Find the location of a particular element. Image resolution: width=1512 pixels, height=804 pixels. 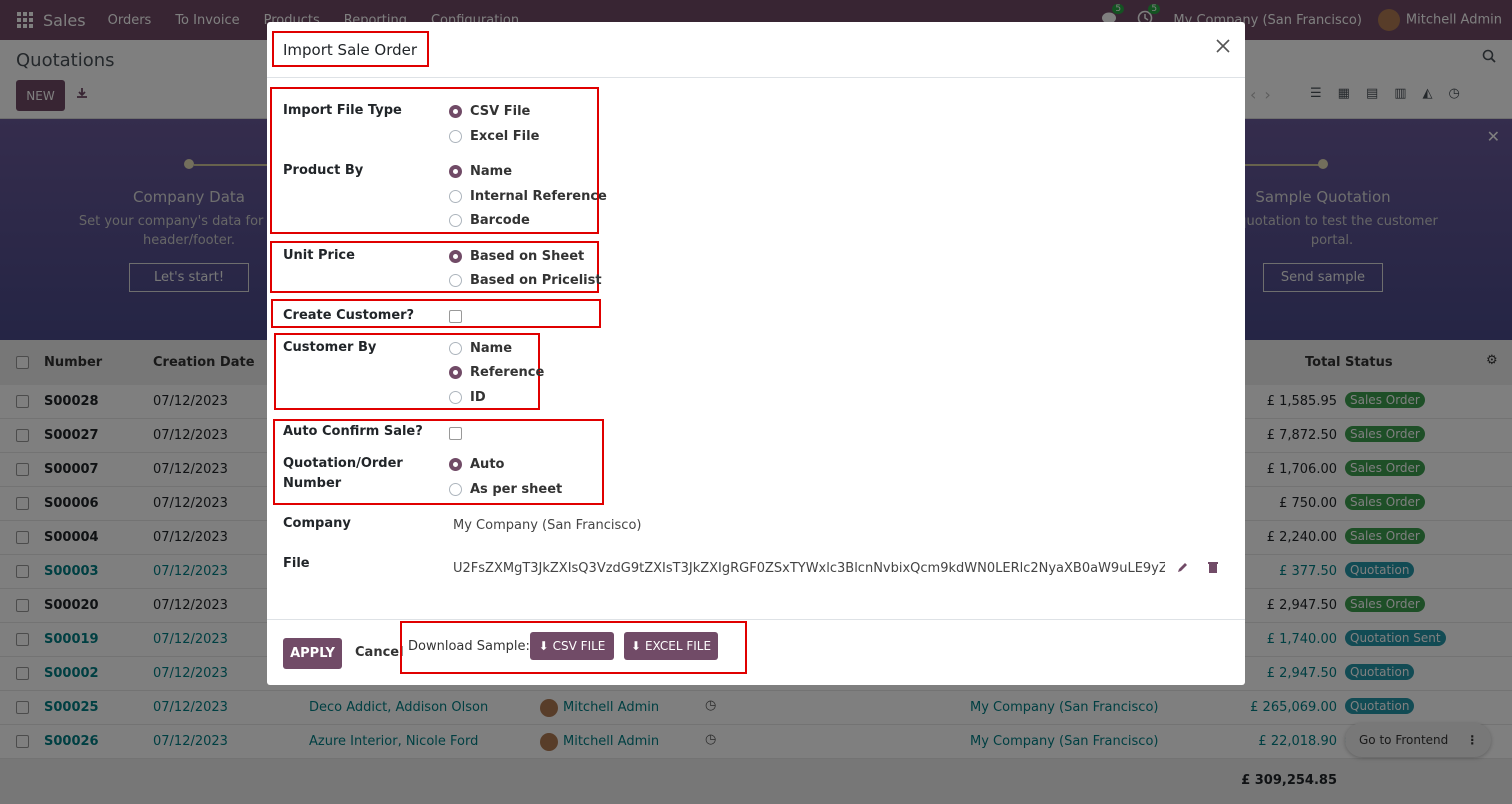

option-excel-file: Excel File is located at coordinates (494, 136).